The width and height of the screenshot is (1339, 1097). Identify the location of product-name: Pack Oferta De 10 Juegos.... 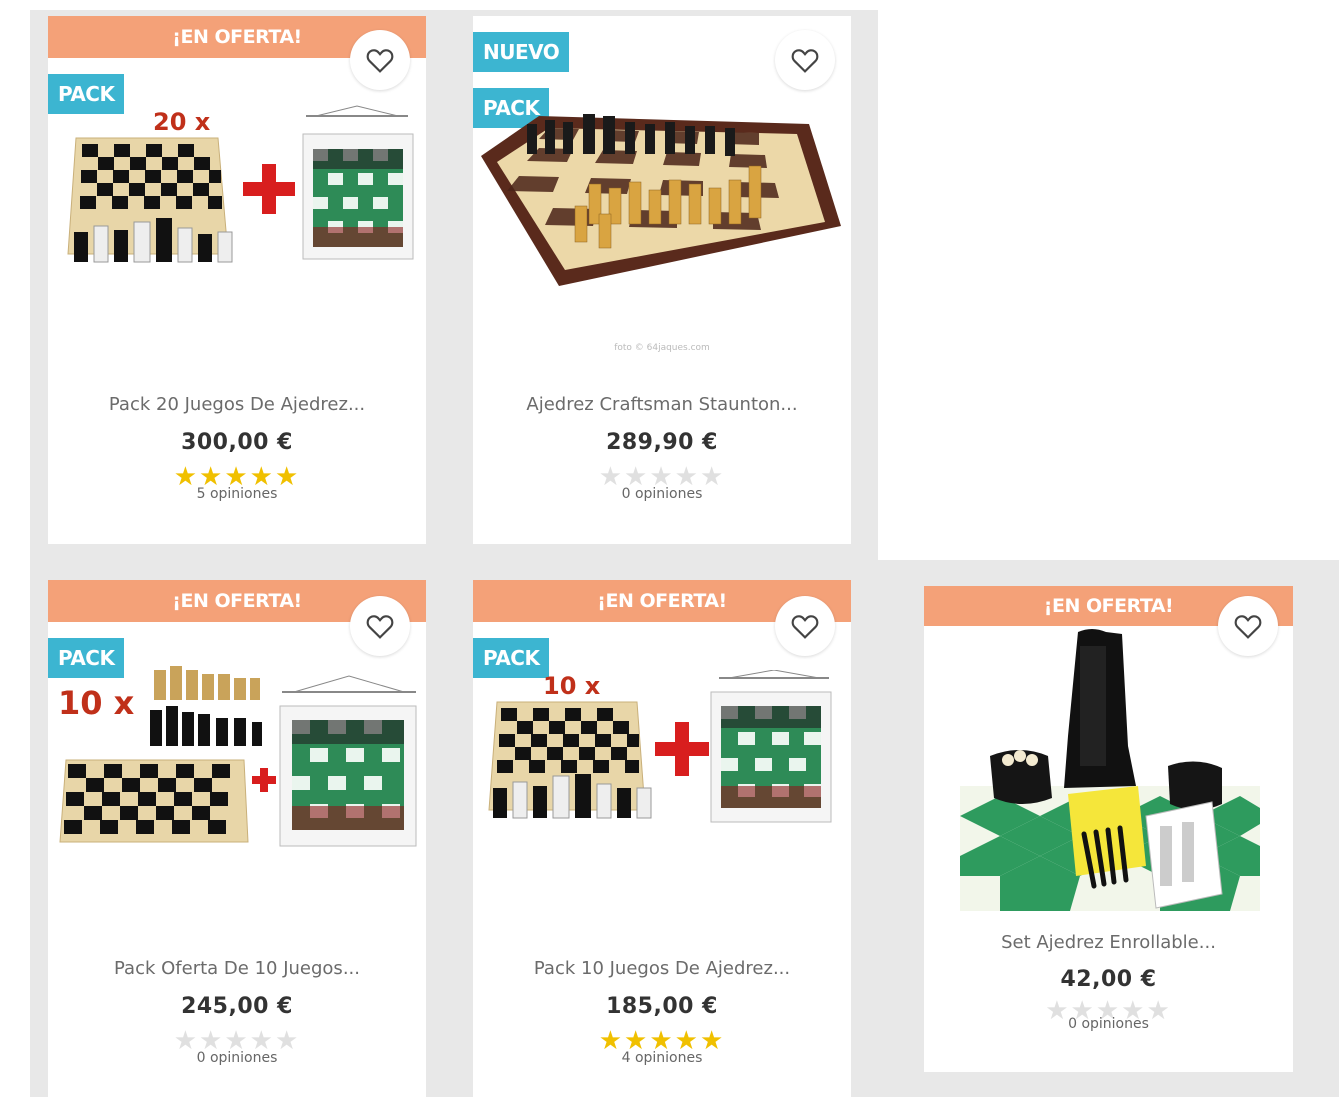
(237, 968).